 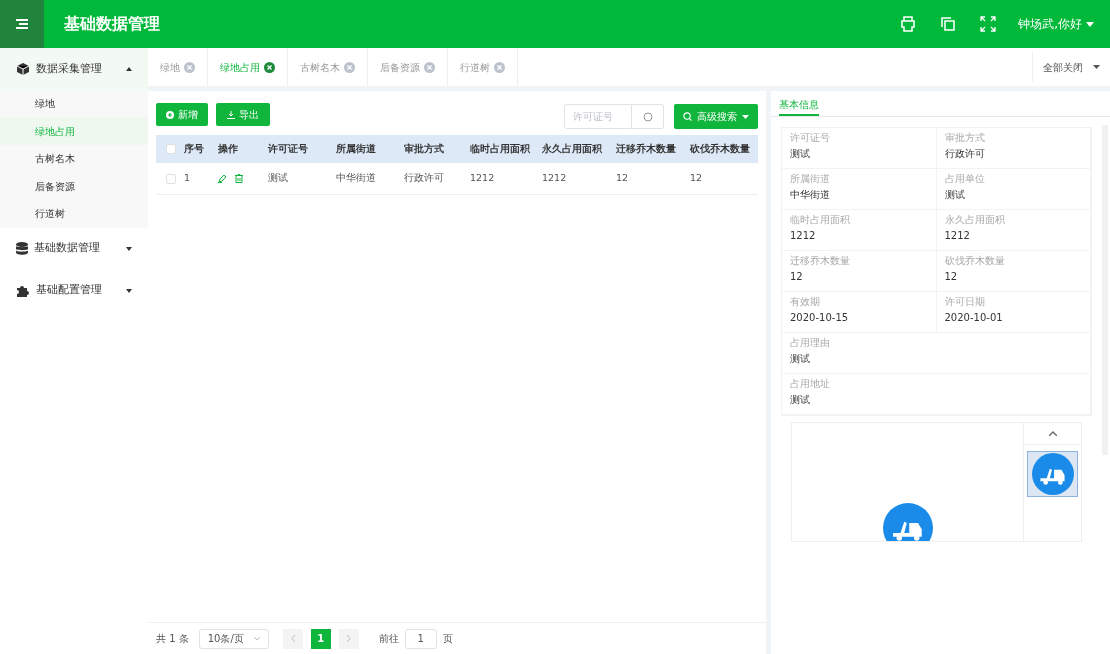 What do you see at coordinates (424, 148) in the screenshot?
I see `column-header: 审批方式` at bounding box center [424, 148].